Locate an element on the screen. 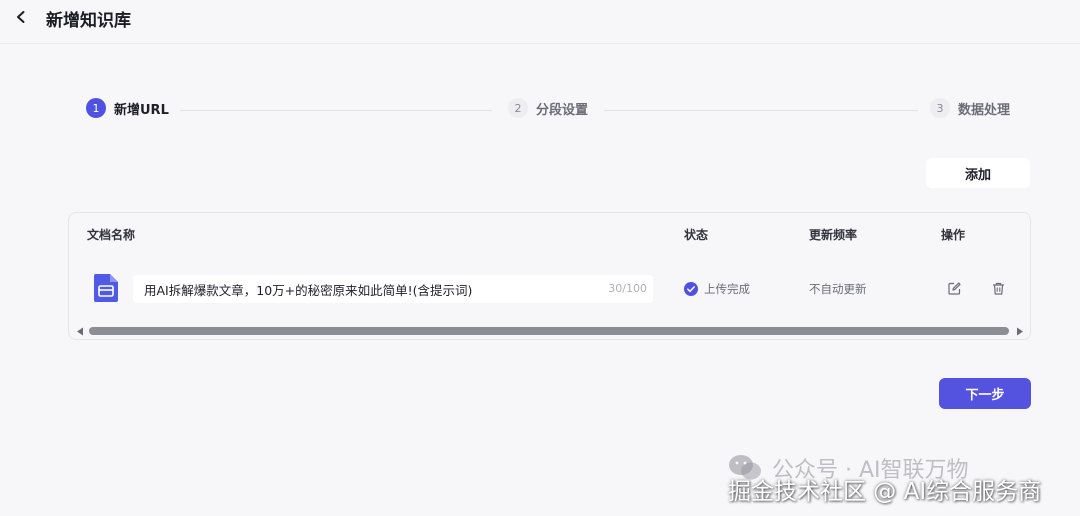 The height and width of the screenshot is (516, 1080). trash-icon is located at coordinates (998, 288).